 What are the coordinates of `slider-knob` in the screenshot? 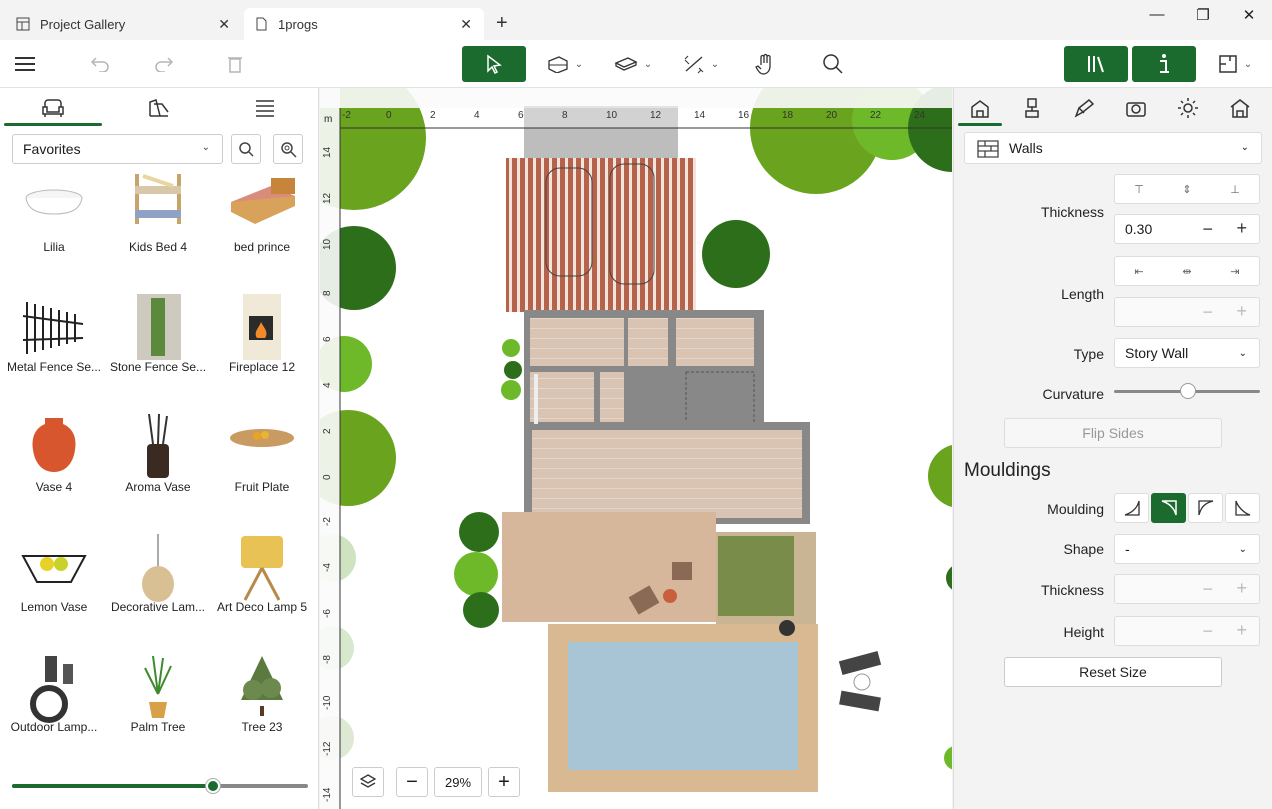 It's located at (1188, 391).